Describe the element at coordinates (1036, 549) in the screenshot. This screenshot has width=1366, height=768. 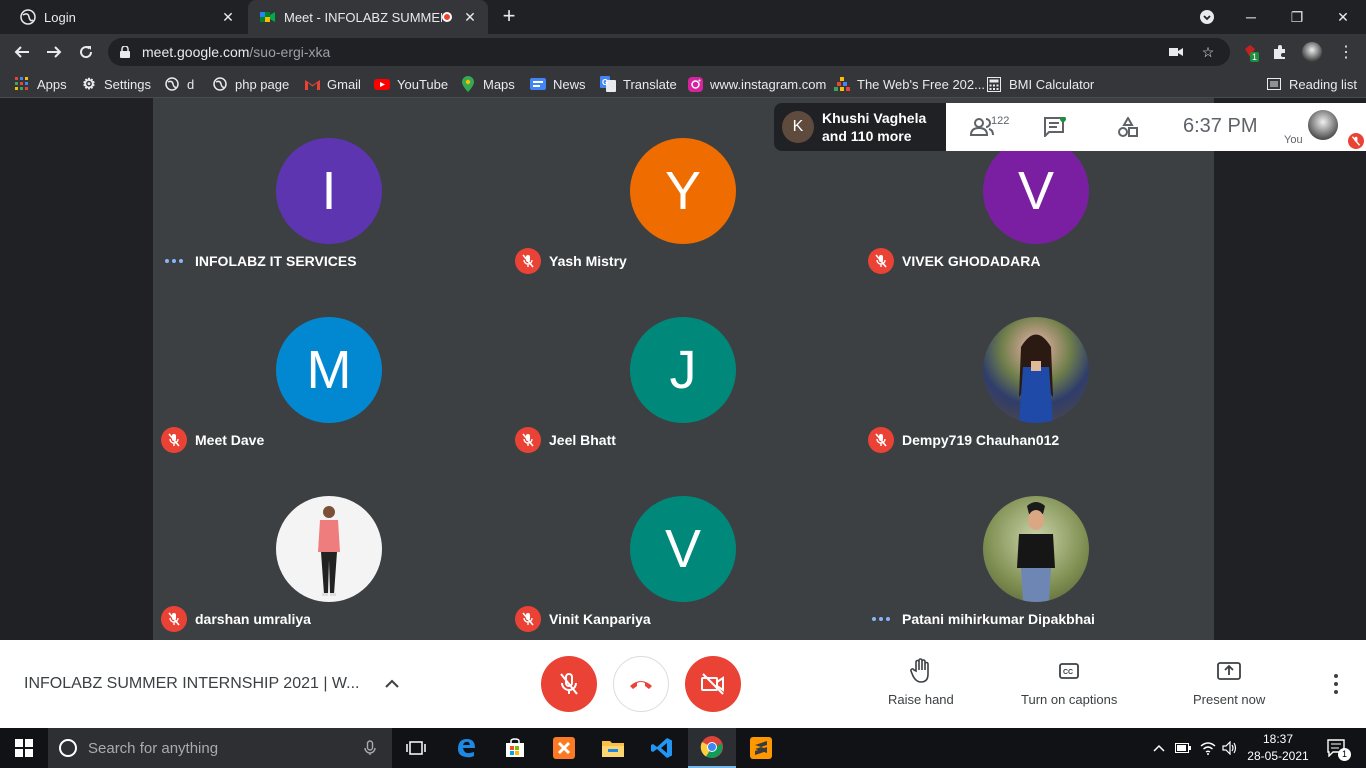
I see `avatar-photo` at that location.